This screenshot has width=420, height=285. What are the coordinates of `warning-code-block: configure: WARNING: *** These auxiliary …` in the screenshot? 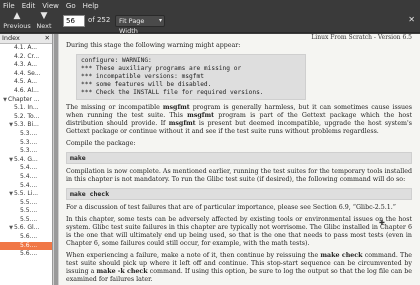 It's located at (191, 77).